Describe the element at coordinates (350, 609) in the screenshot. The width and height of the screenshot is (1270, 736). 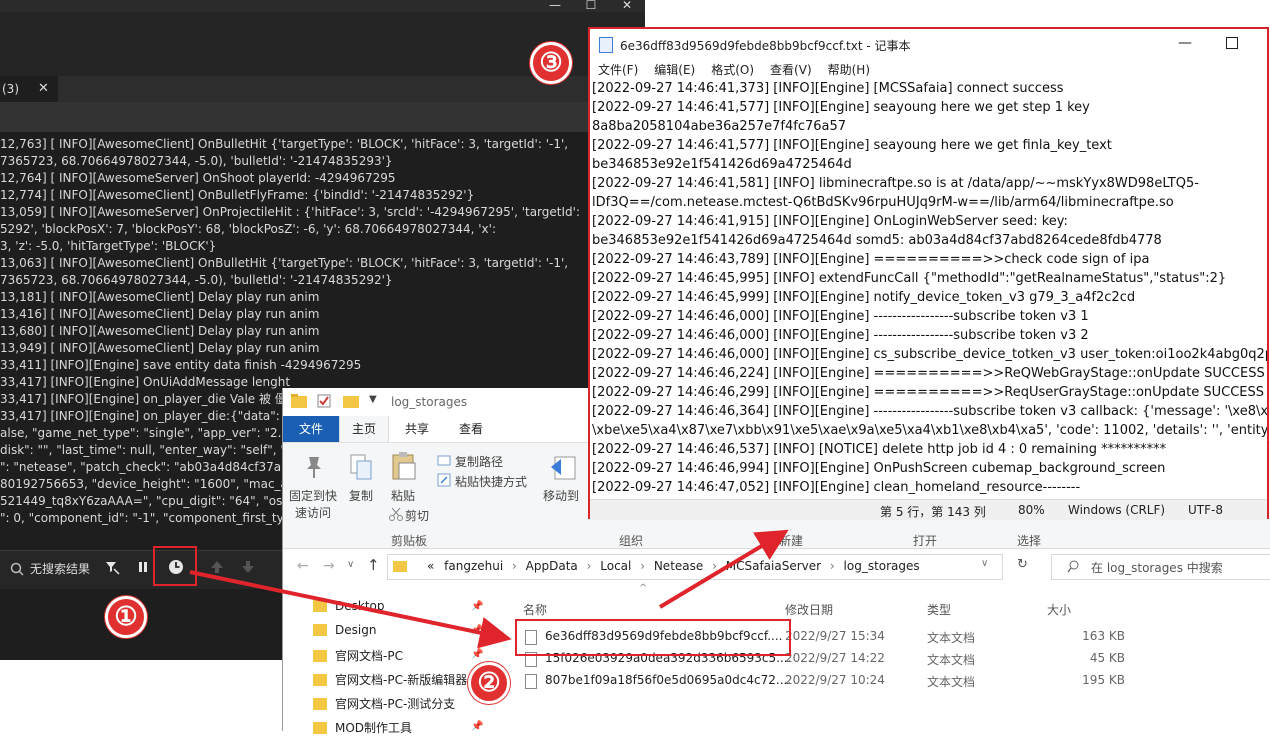
I see `arrow-to-file` at that location.